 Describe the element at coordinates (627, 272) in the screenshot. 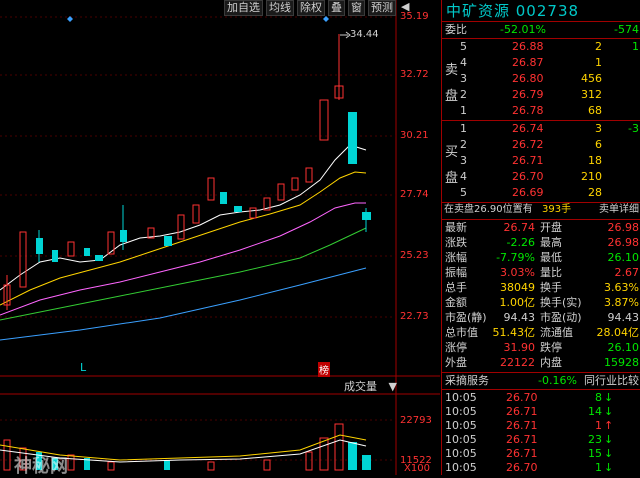

I see `stat-value: 2.67` at that location.